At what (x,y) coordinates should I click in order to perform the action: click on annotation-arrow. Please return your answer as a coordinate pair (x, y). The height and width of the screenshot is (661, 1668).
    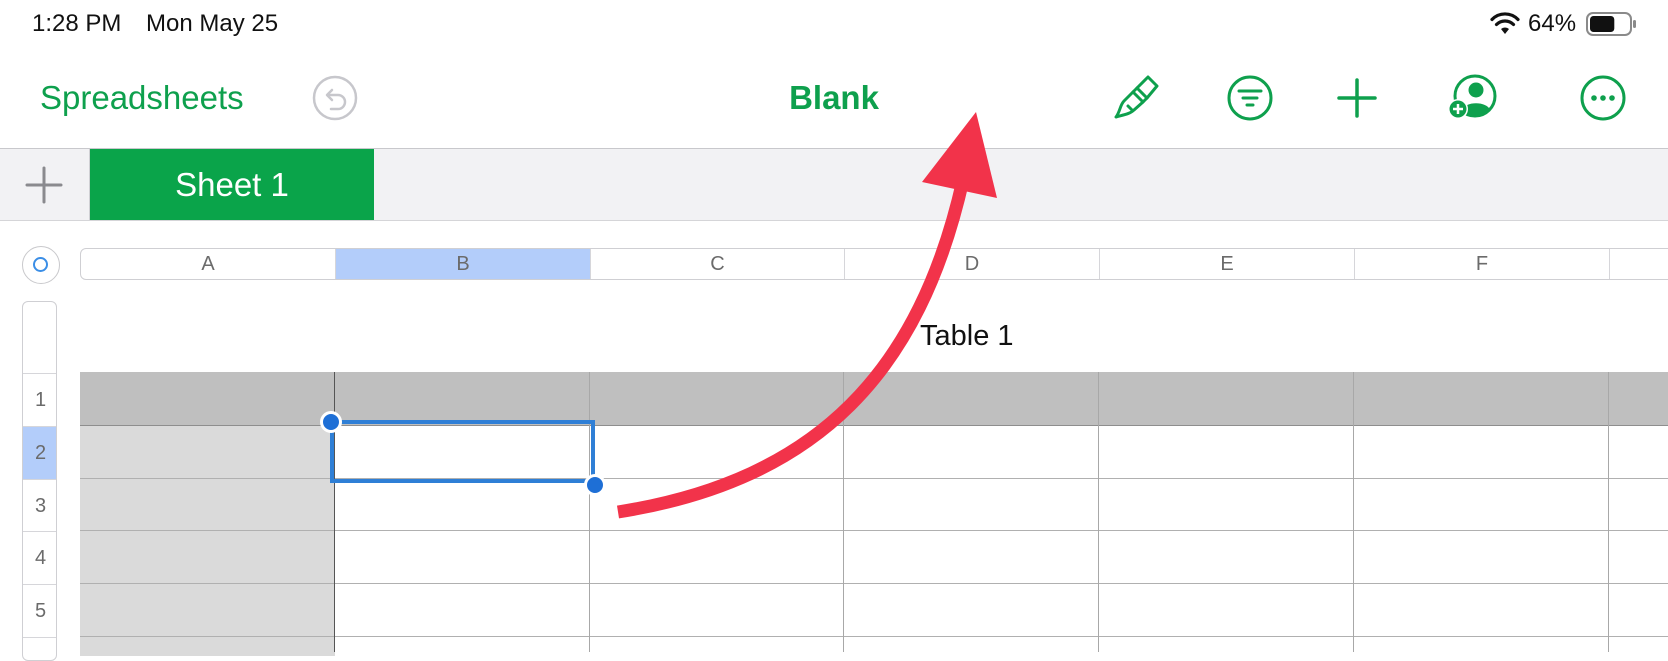
    Looking at the image, I should click on (806, 315).